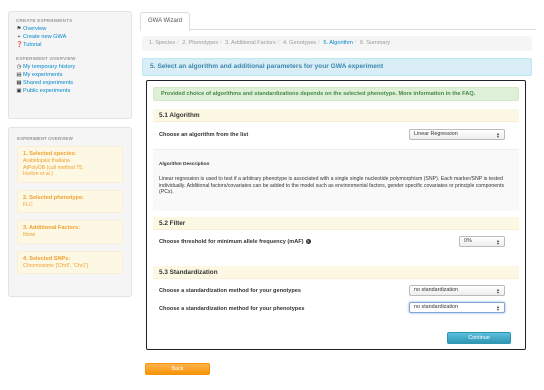 The image size is (544, 390). What do you see at coordinates (70, 75) in the screenshot?
I see `sidebar-item-my-experiments: ▤ My experiments` at bounding box center [70, 75].